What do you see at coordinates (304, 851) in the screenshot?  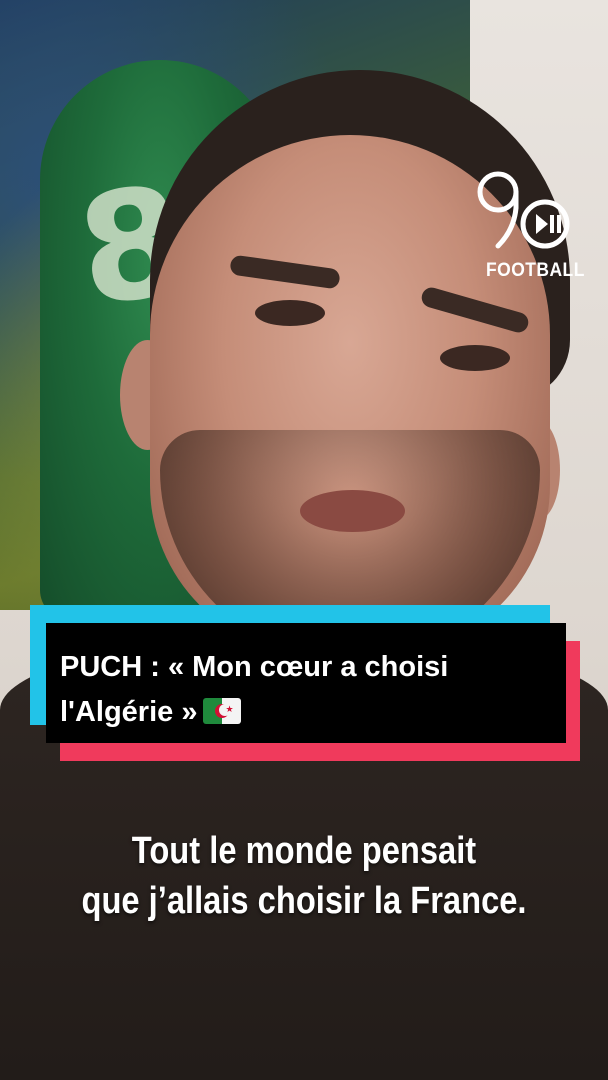 I see `subtitle-line-1: Tout le monde pensait` at bounding box center [304, 851].